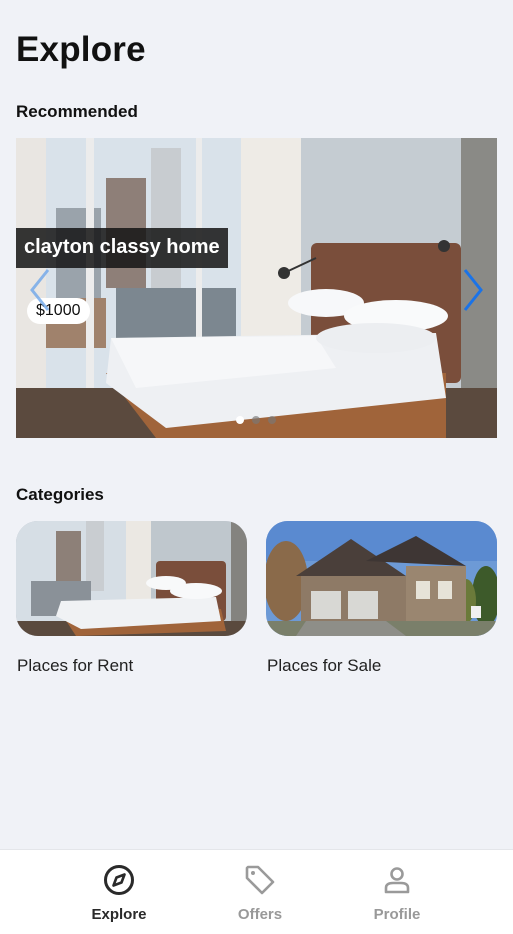 The width and height of the screenshot is (513, 934). I want to click on nav-offers-label: Offers, so click(260, 914).